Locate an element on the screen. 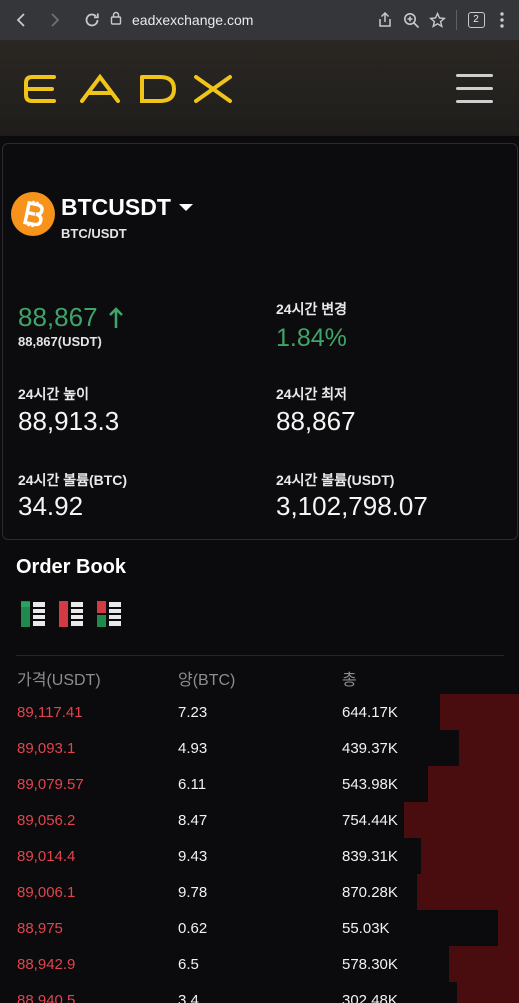 This screenshot has height=1003, width=519. price-cell: 89,093.1 is located at coordinates (46, 748).